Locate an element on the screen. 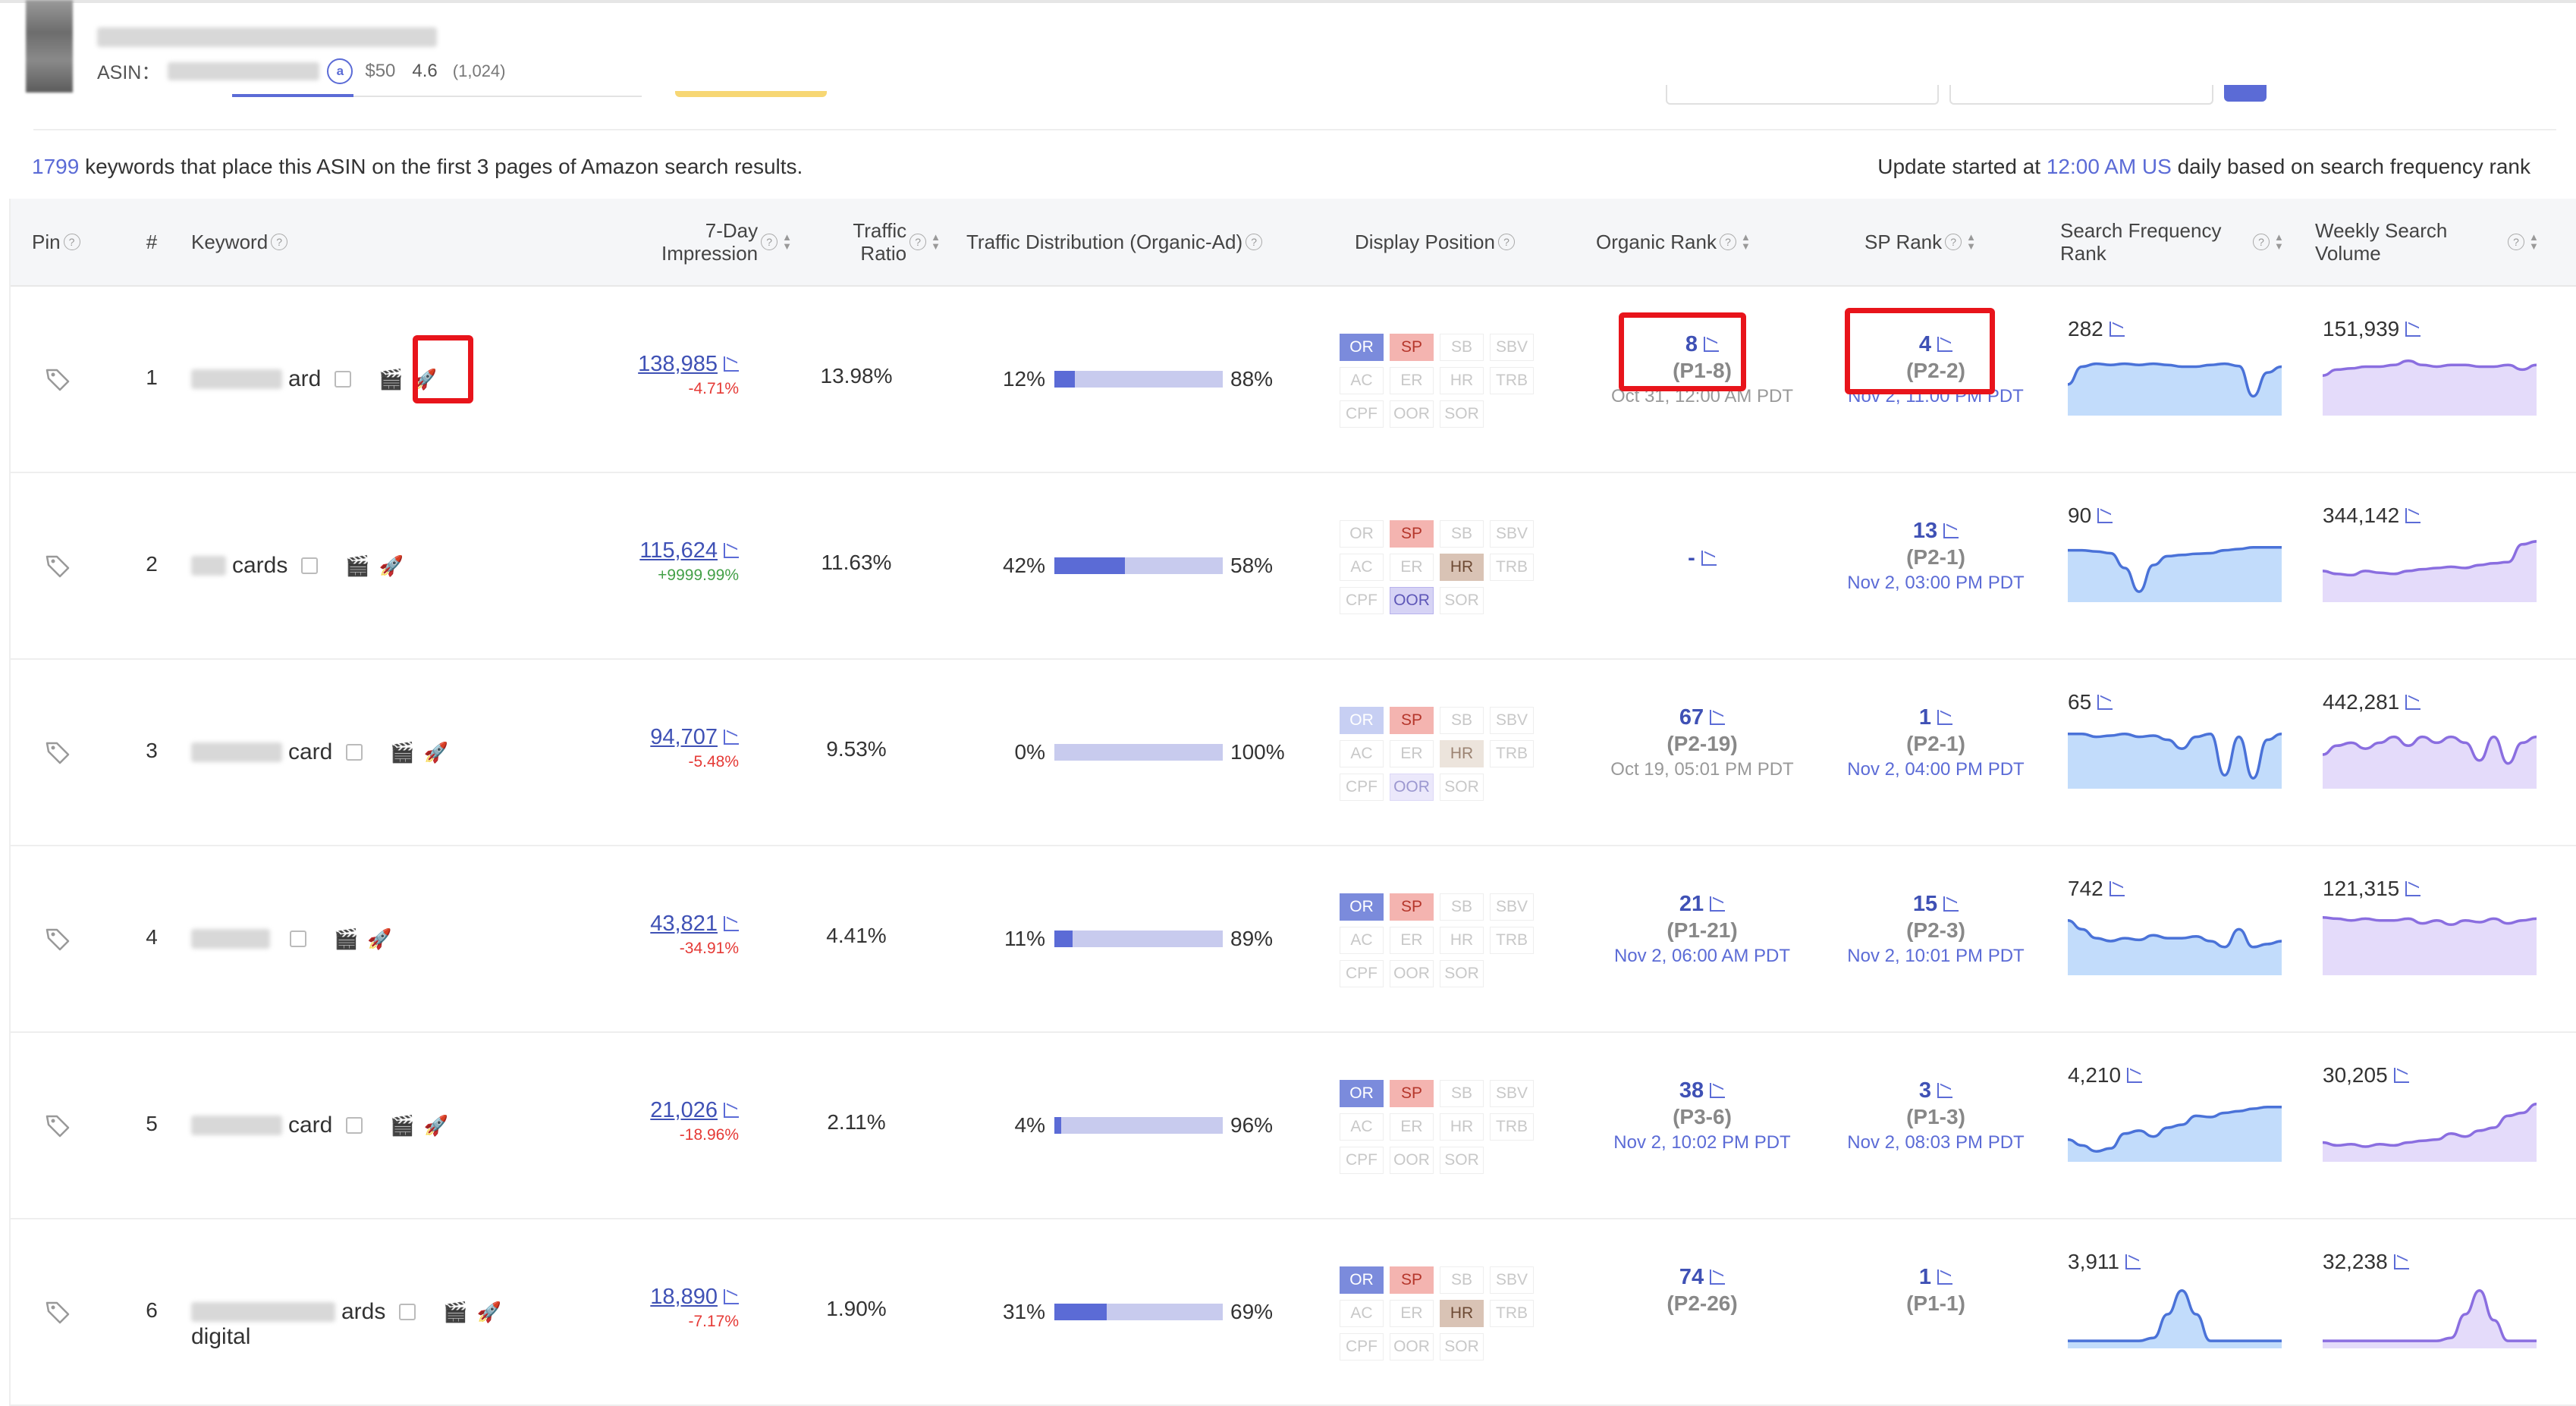 Image resolution: width=2576 pixels, height=1406 pixels. search-button is located at coordinates (2245, 93).